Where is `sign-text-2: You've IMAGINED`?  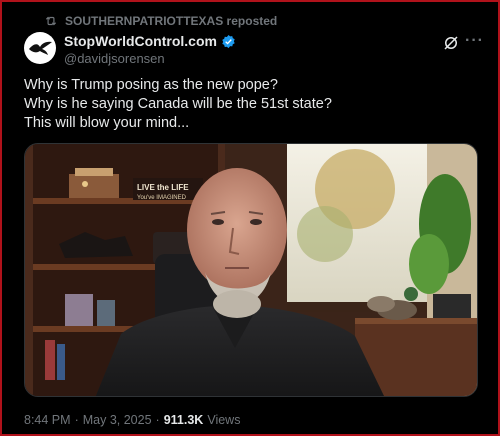 sign-text-2: You've IMAGINED is located at coordinates (162, 198).